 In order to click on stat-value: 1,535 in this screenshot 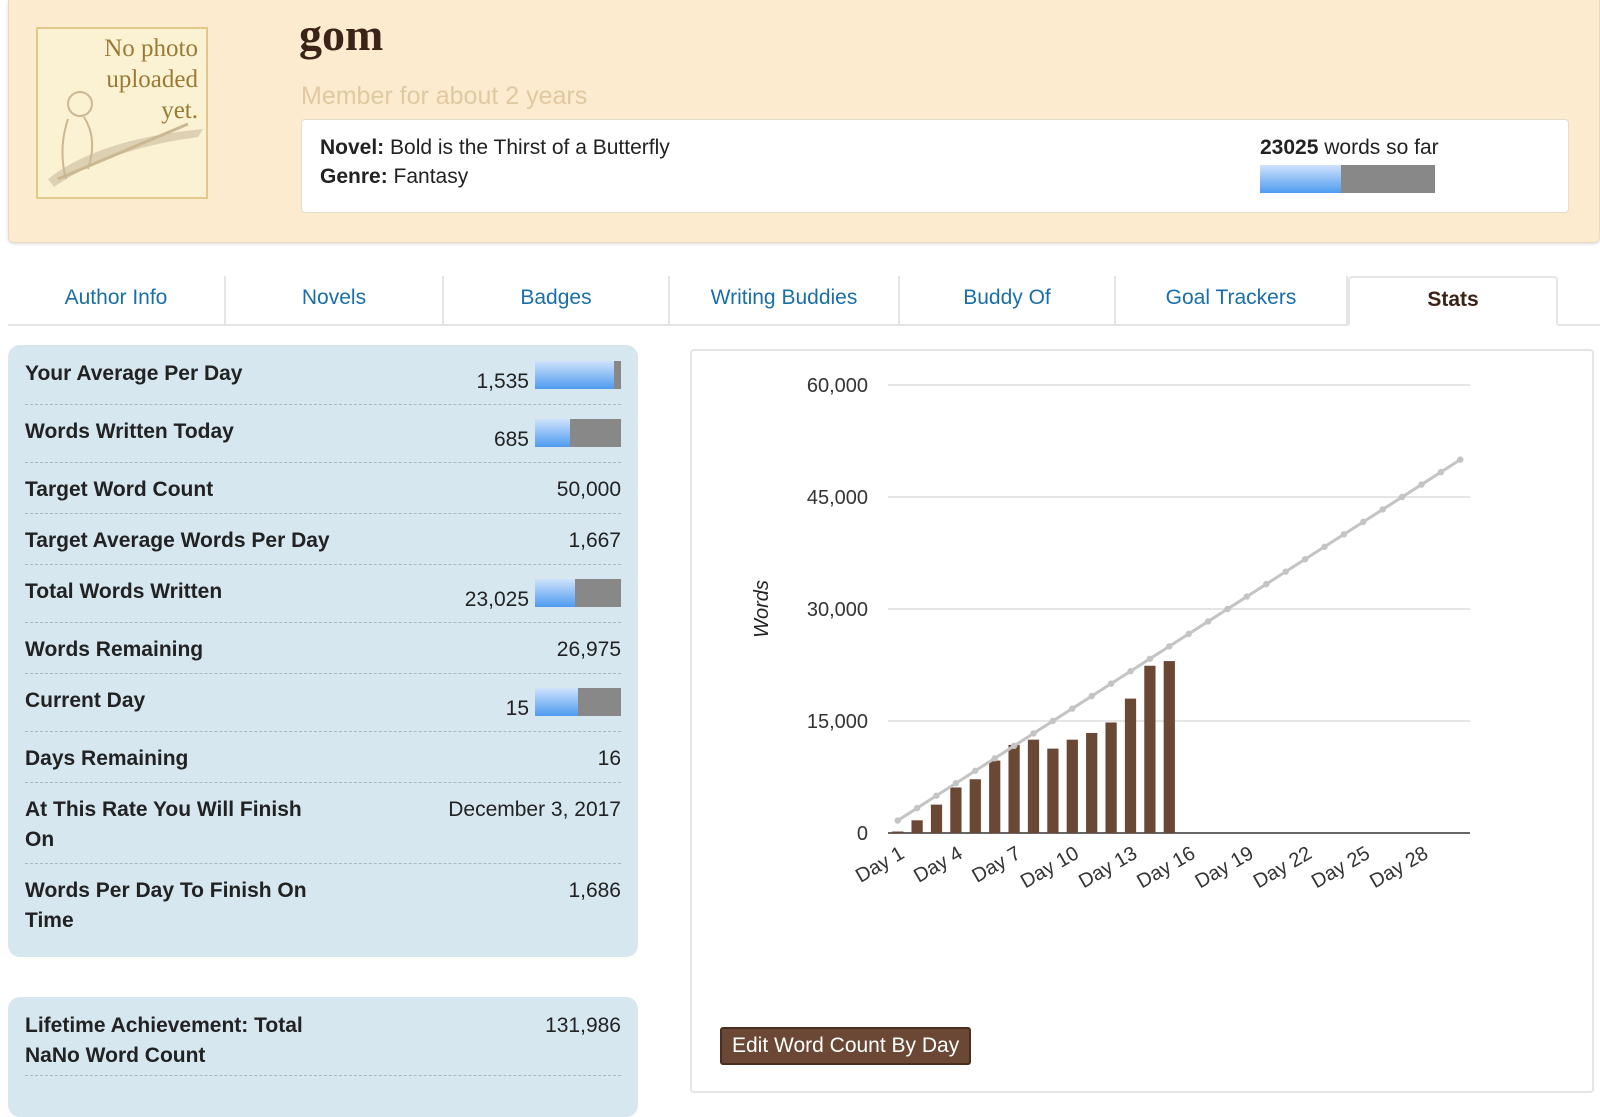, I will do `click(502, 381)`.